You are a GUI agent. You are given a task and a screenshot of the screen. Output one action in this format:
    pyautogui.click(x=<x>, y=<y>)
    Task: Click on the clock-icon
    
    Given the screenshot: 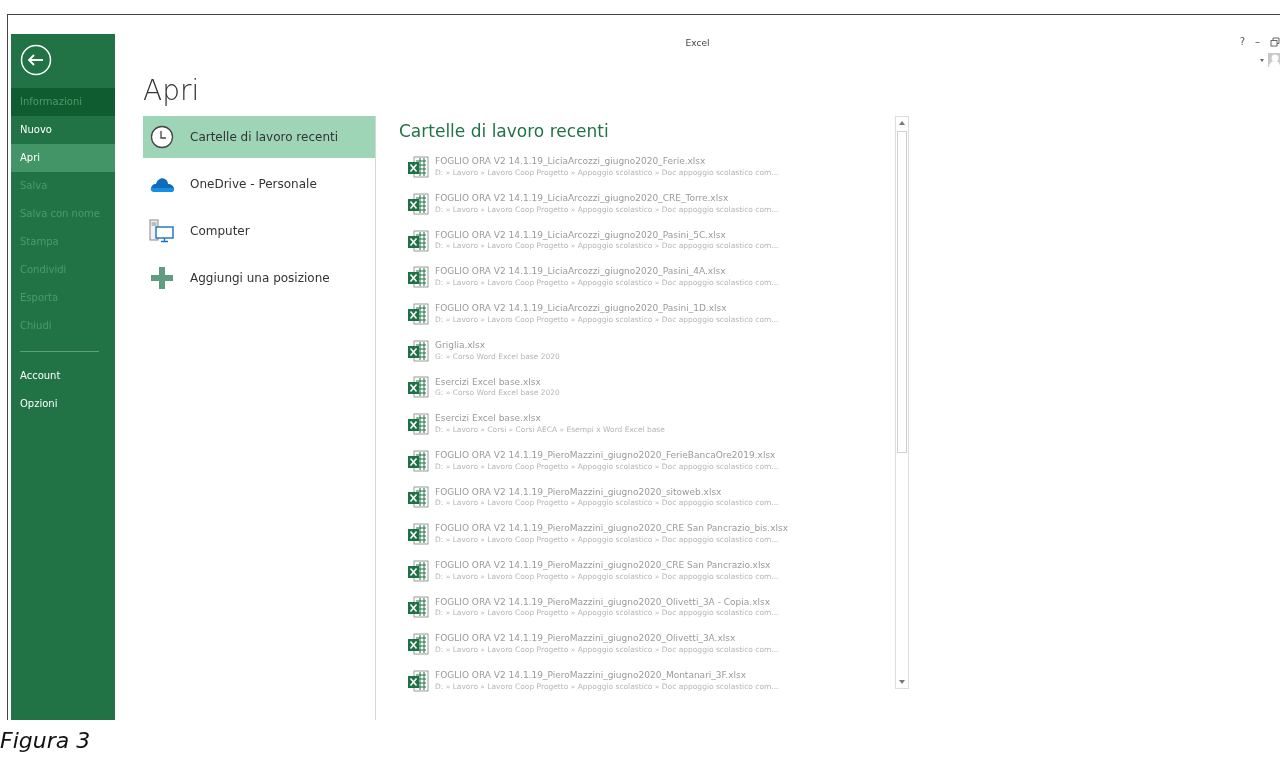 What is the action you would take?
    pyautogui.click(x=162, y=137)
    